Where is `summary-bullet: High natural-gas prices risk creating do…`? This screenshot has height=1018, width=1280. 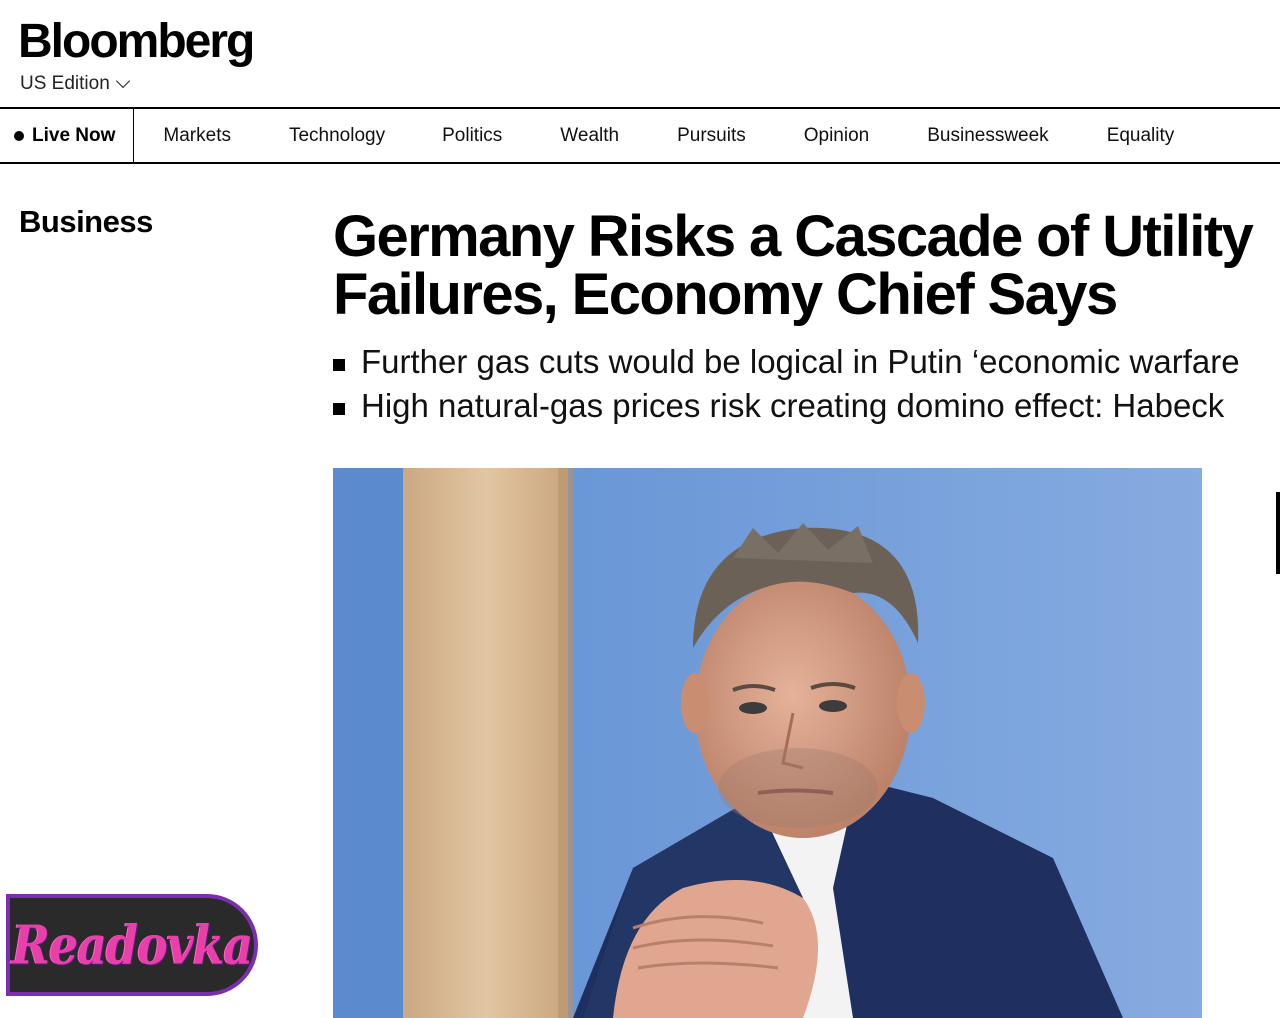 summary-bullet: High natural-gas prices risk creating do… is located at coordinates (806, 406).